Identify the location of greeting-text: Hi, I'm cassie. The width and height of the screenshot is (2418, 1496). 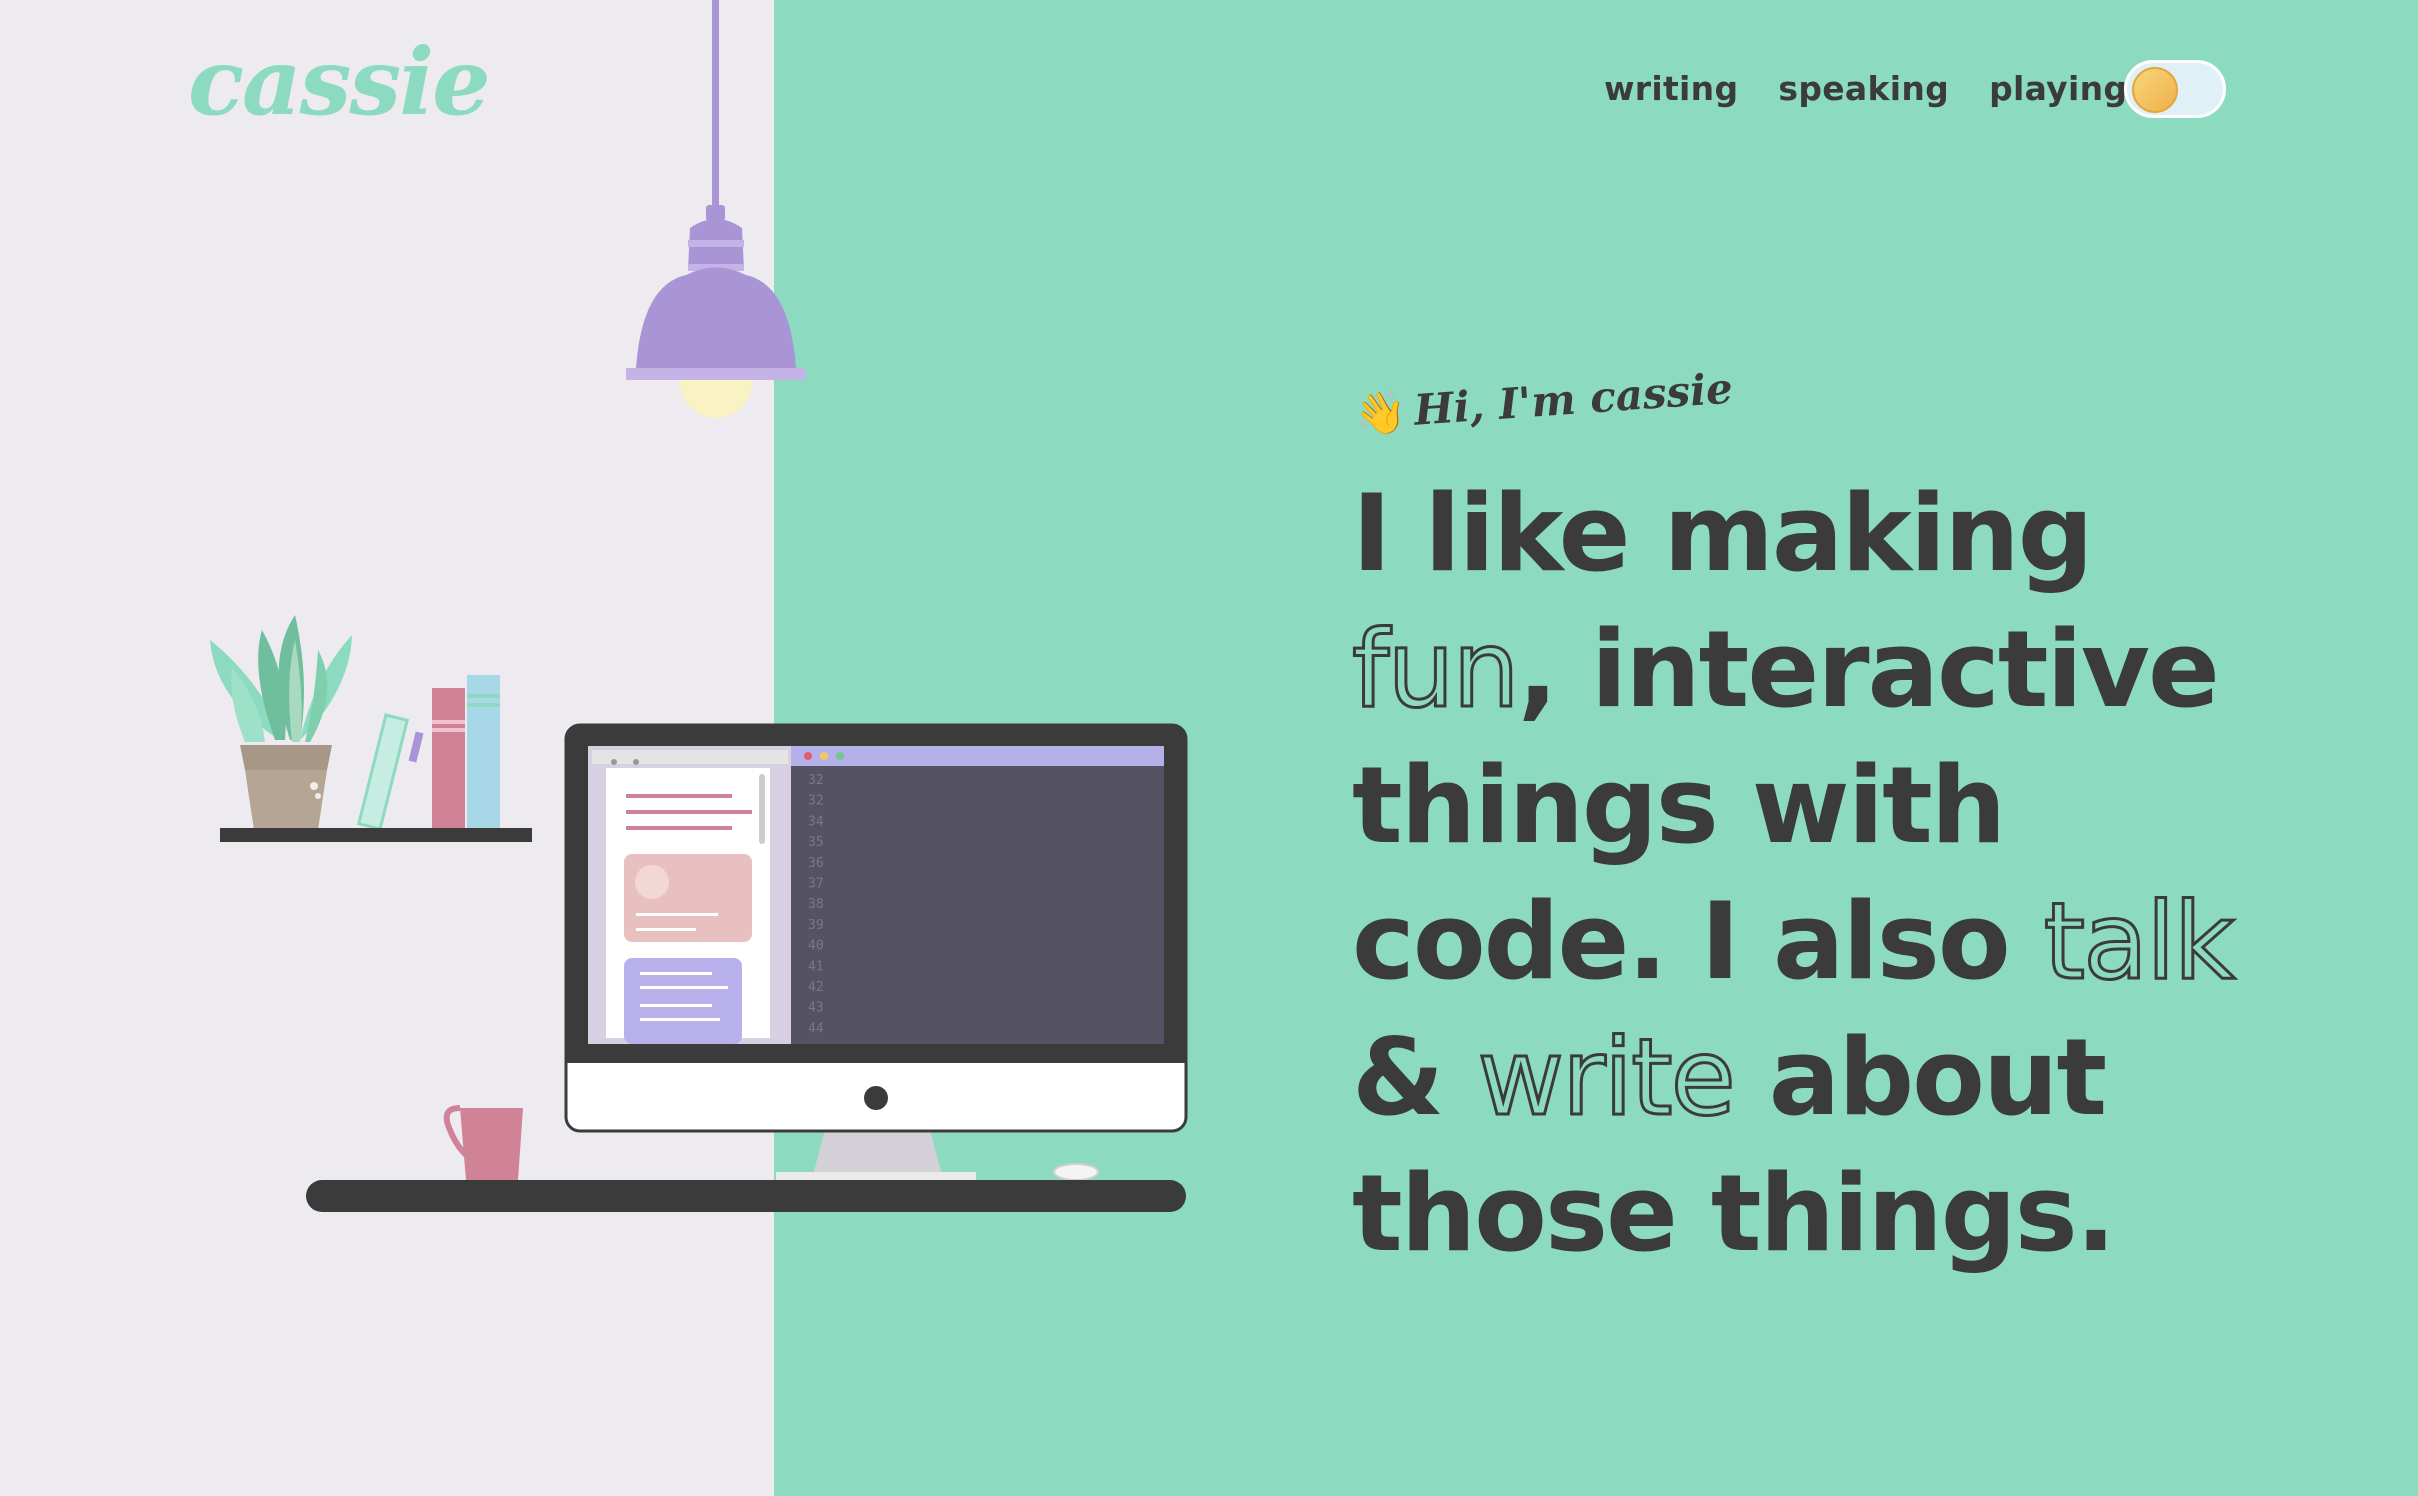
(1573, 399).